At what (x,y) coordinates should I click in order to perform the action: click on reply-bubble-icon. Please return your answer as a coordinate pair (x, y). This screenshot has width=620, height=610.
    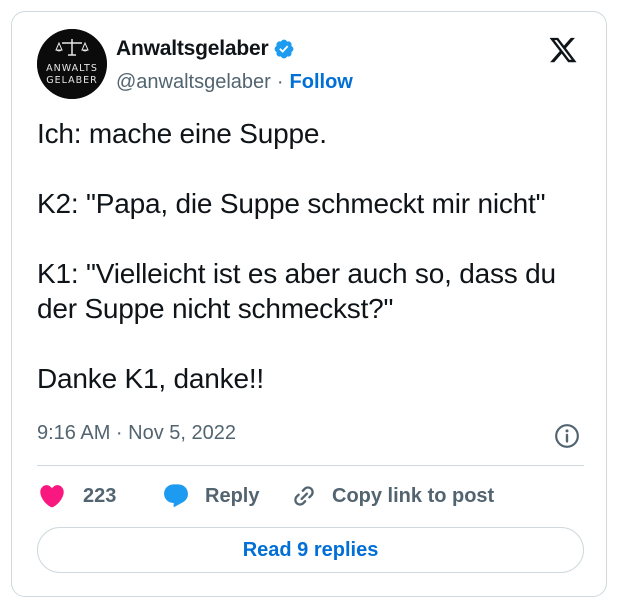
    Looking at the image, I should click on (176, 496).